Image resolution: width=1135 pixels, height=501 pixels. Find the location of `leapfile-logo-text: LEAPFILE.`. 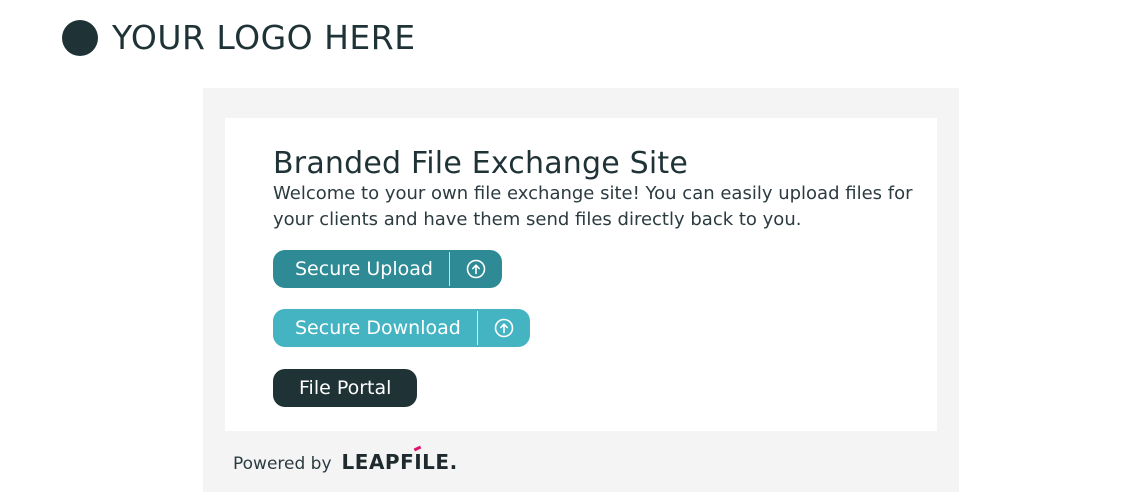

leapfile-logo-text: LEAPFILE. is located at coordinates (399, 462).